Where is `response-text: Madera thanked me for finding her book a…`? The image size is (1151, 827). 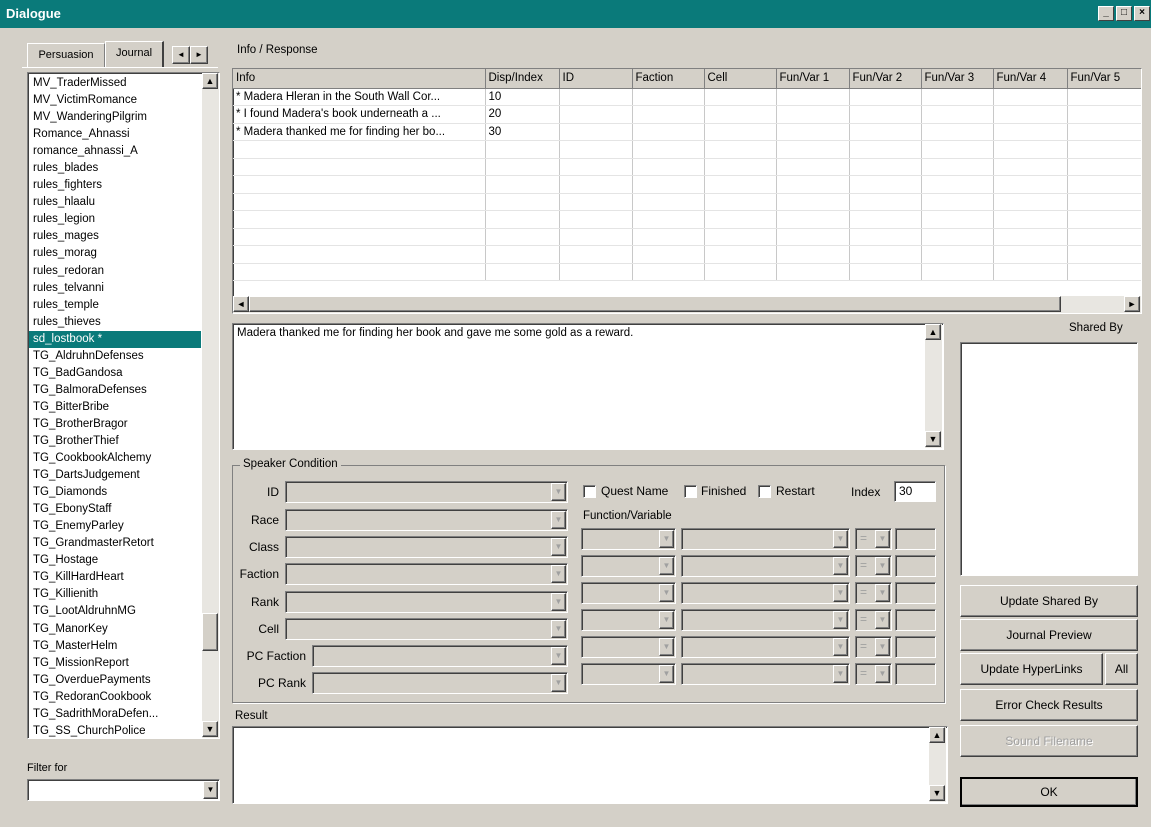 response-text: Madera thanked me for finding her book a… is located at coordinates (588, 386).